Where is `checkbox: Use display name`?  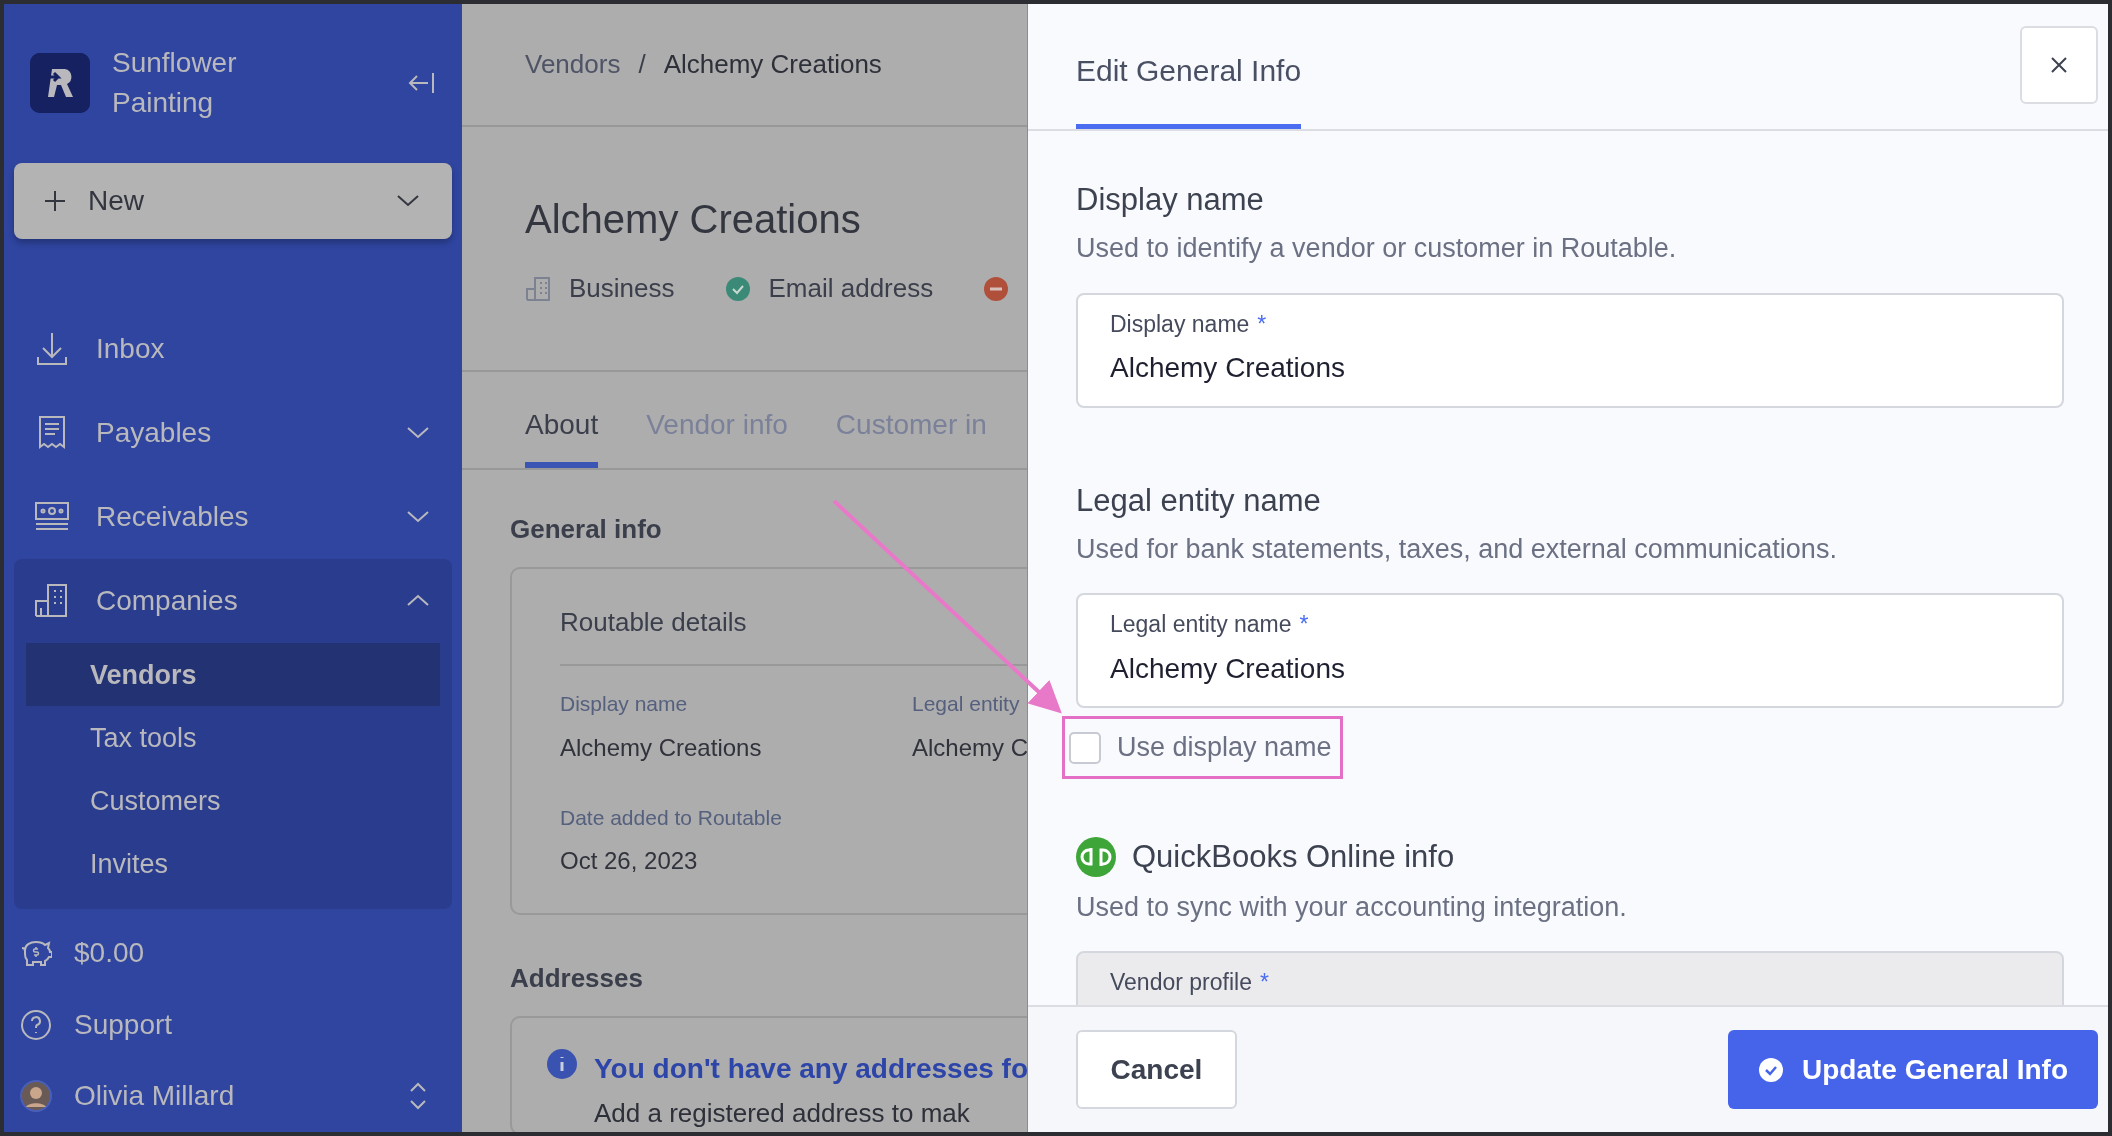 checkbox: Use display name is located at coordinates (1198, 747).